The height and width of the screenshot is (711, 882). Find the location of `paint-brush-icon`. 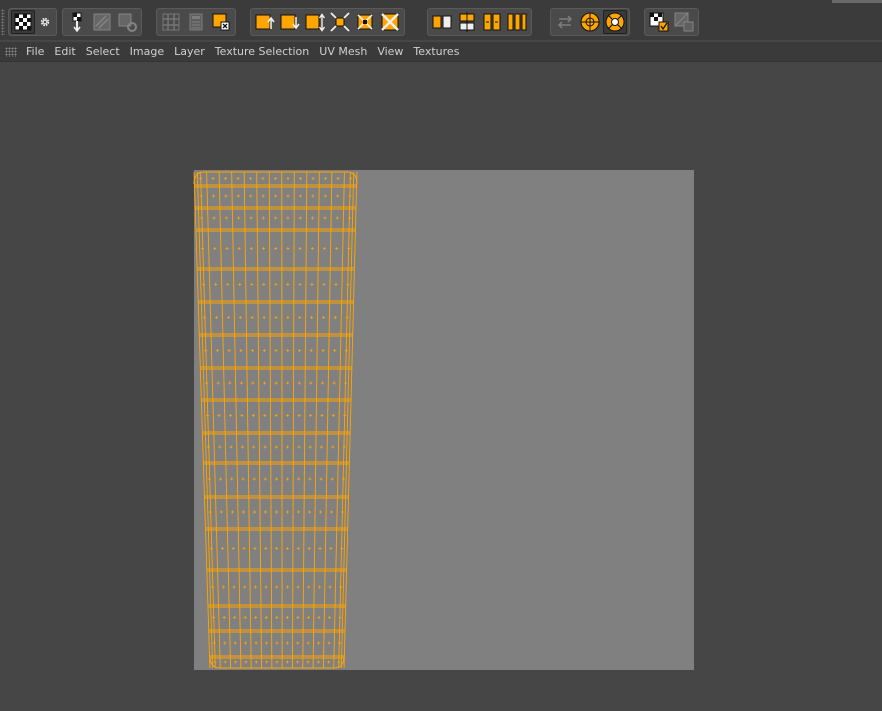

paint-brush-icon is located at coordinates (77, 22).